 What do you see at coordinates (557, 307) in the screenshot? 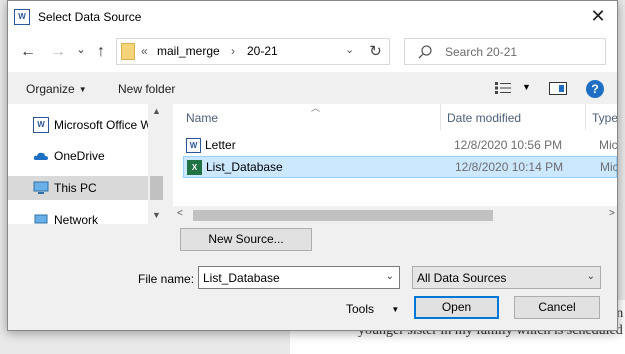
I see `cancel-button: Cancel` at bounding box center [557, 307].